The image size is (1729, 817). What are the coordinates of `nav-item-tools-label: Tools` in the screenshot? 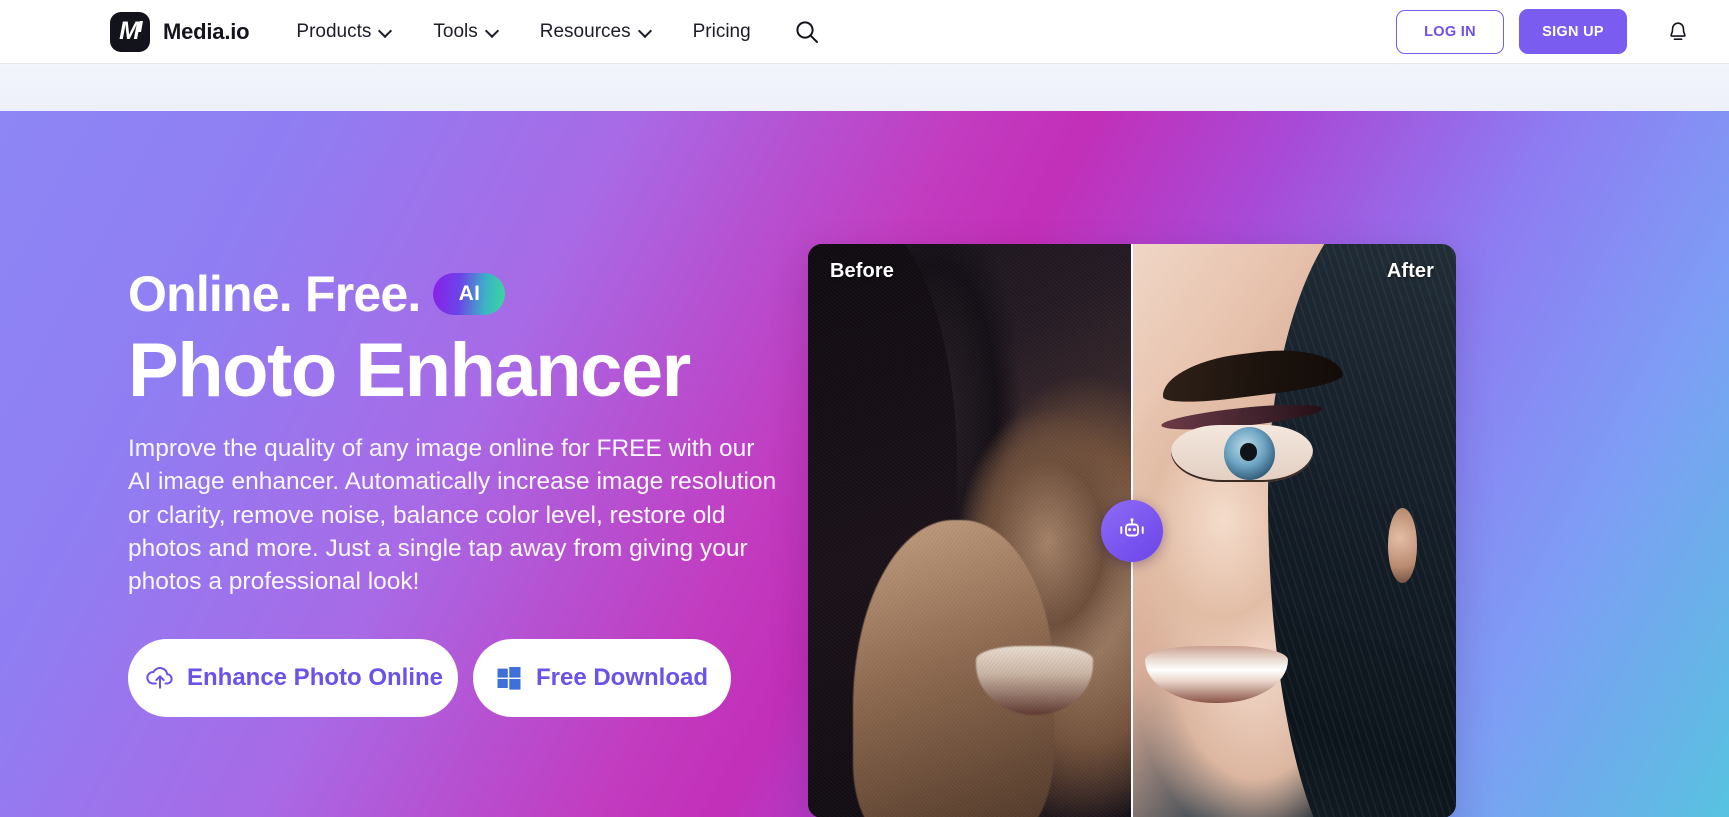 It's located at (455, 31).